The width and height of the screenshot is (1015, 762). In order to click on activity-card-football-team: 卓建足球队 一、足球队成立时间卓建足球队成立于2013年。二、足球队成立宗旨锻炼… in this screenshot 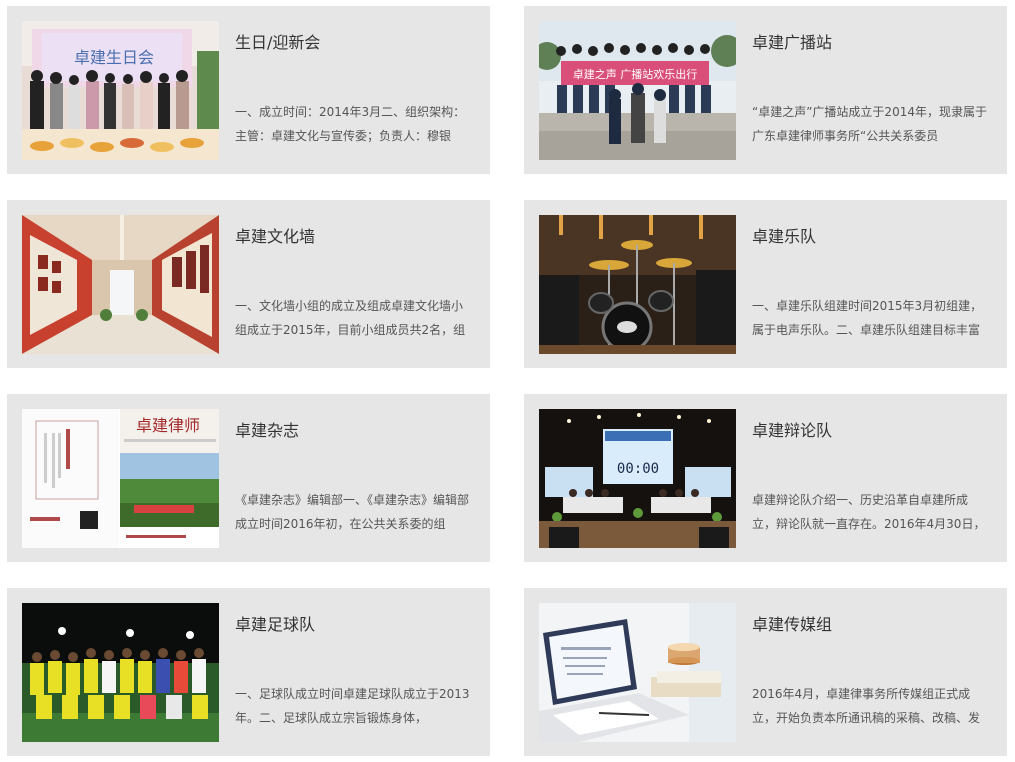, I will do `click(248, 672)`.